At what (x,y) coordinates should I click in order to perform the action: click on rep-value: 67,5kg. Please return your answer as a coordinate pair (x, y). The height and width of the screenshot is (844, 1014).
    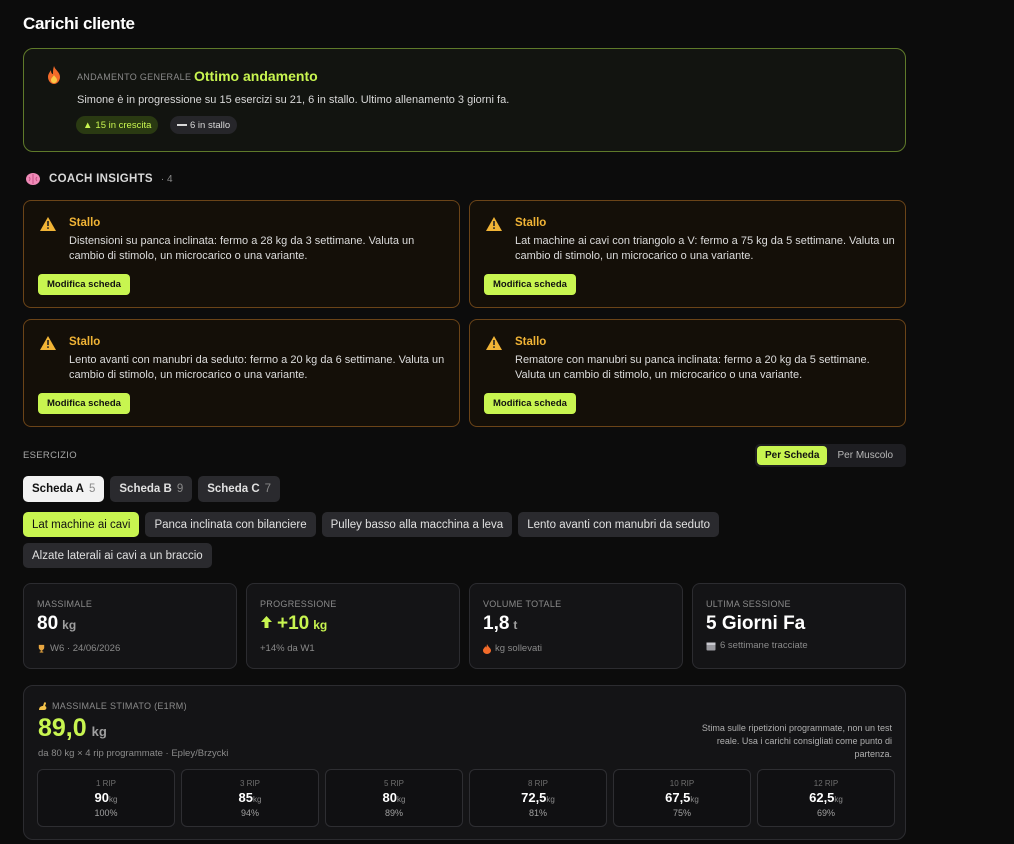
    Looking at the image, I should click on (682, 797).